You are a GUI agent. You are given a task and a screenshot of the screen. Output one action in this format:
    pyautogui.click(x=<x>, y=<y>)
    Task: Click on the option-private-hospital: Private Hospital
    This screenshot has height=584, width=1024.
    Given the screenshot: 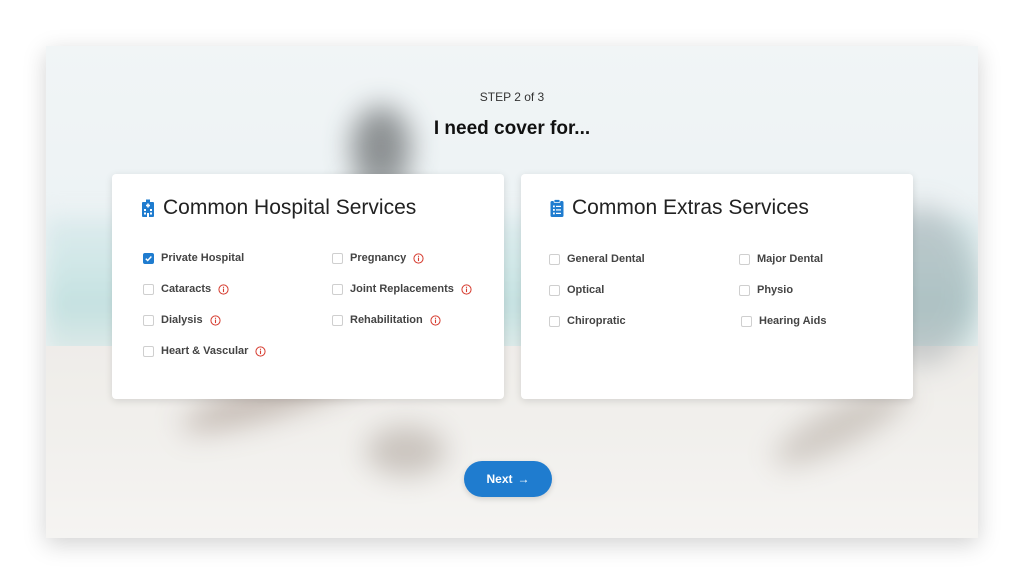 What is the action you would take?
    pyautogui.click(x=193, y=258)
    